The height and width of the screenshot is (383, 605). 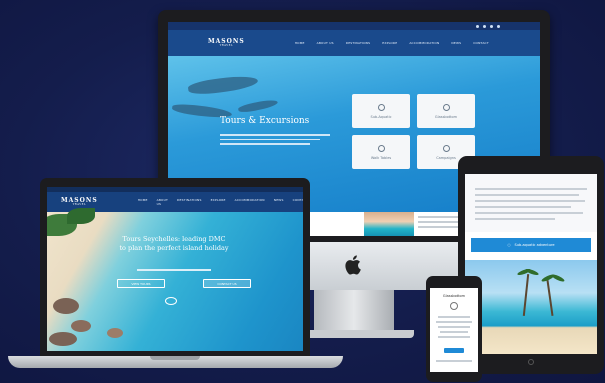 What do you see at coordinates (174, 239) in the screenshot?
I see `hero-heading-line: Tours Seychelles: leading DMC` at bounding box center [174, 239].